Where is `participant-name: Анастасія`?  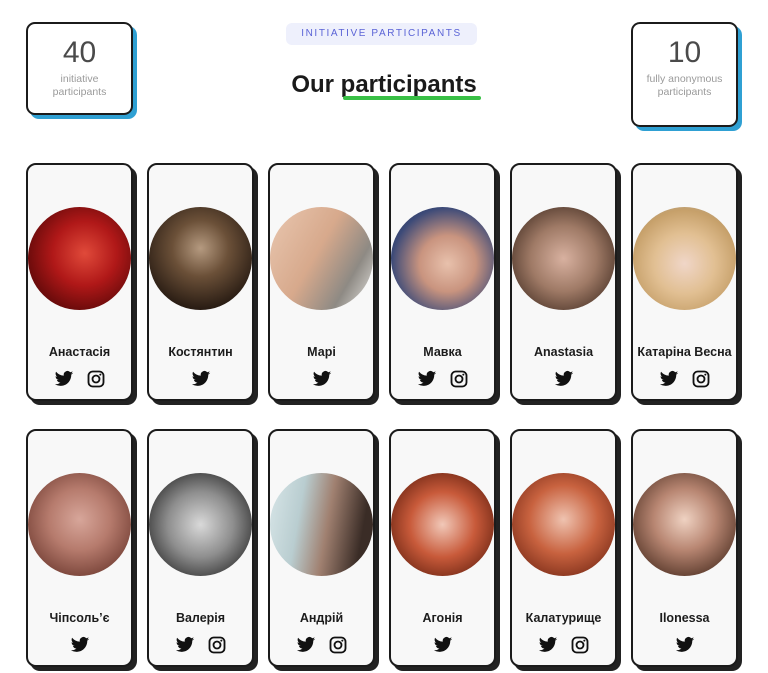 participant-name: Анастасія is located at coordinates (79, 352).